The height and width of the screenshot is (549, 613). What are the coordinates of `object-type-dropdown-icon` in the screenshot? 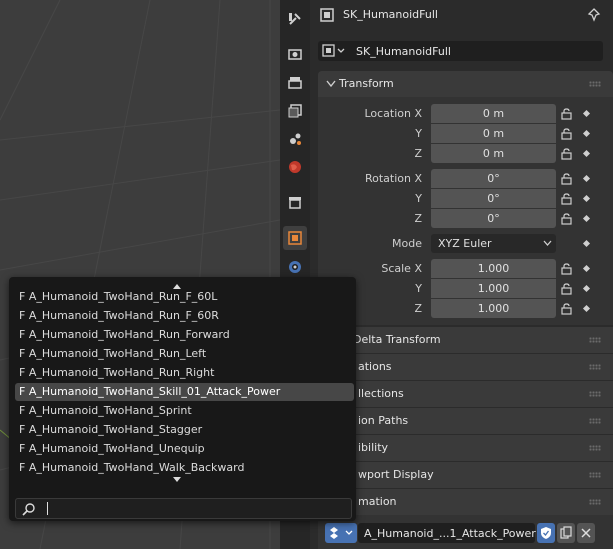 It's located at (334, 51).